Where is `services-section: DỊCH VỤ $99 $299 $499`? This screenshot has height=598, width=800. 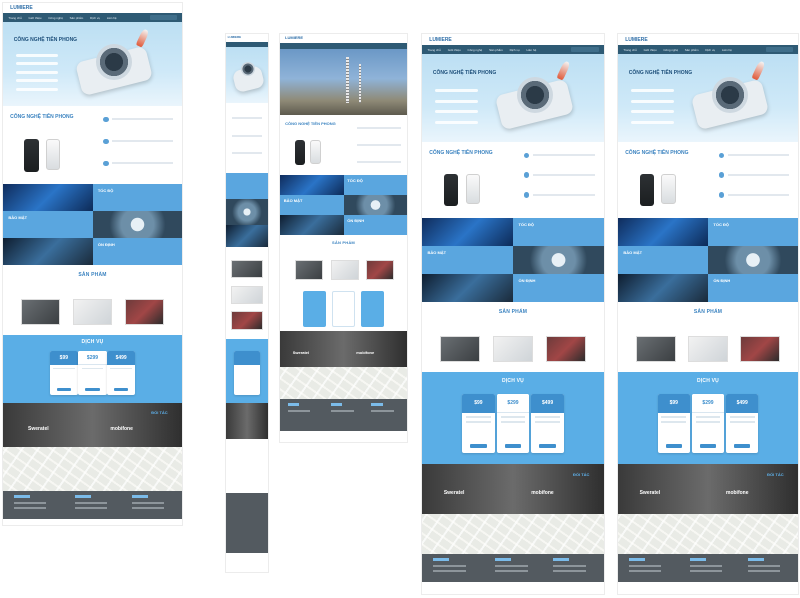
services-section: DỊCH VỤ $99 $299 $499 is located at coordinates (708, 418).